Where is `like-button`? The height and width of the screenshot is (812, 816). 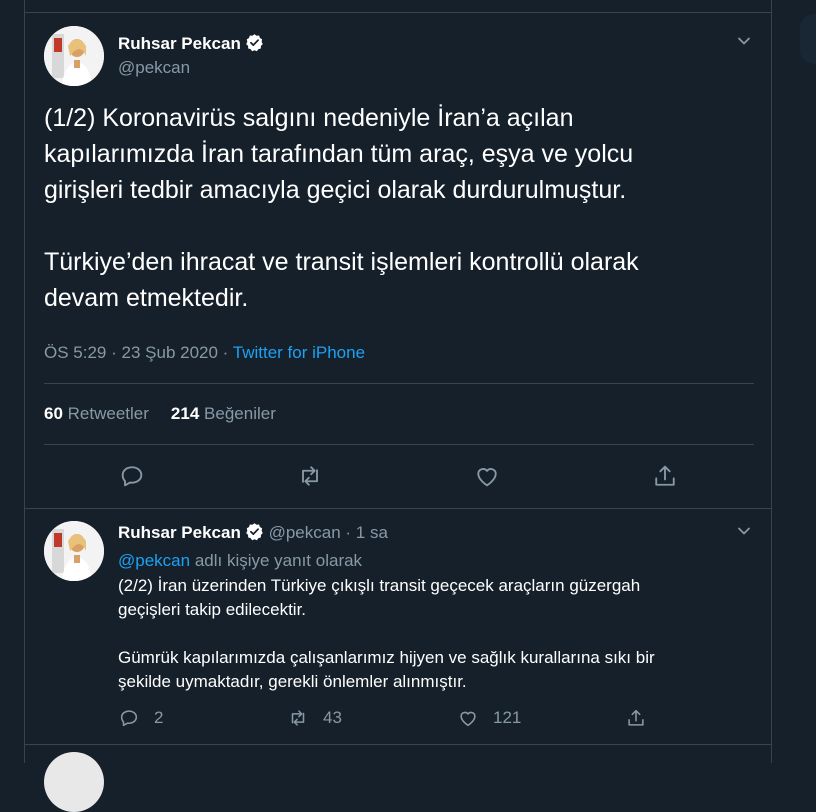
like-button is located at coordinates (487, 476).